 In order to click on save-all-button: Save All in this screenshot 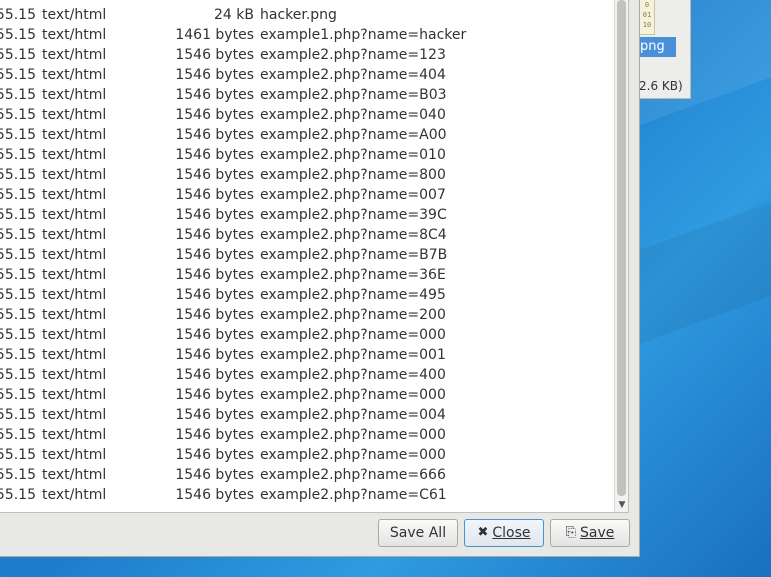, I will do `click(418, 533)`.